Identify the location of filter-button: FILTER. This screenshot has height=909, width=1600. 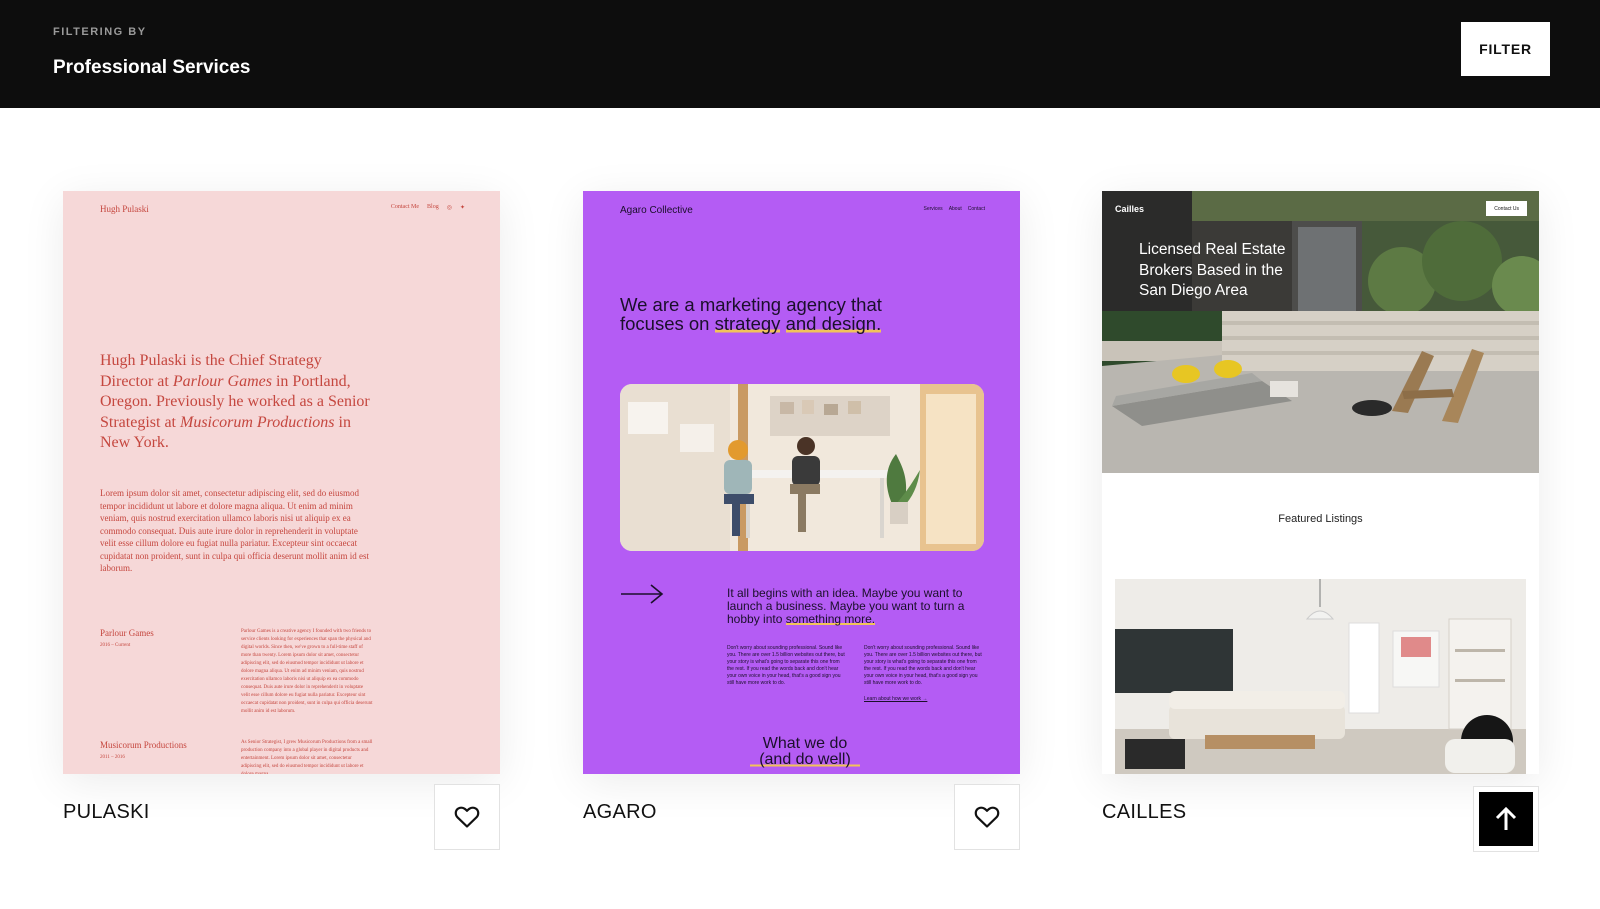
(1505, 49).